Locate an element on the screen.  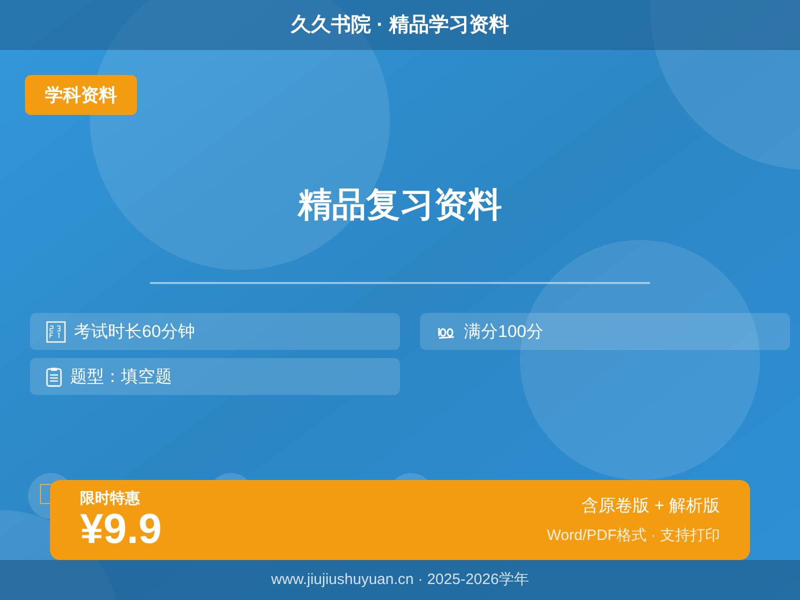
main-title: 精品复习资料 is located at coordinates (400, 205).